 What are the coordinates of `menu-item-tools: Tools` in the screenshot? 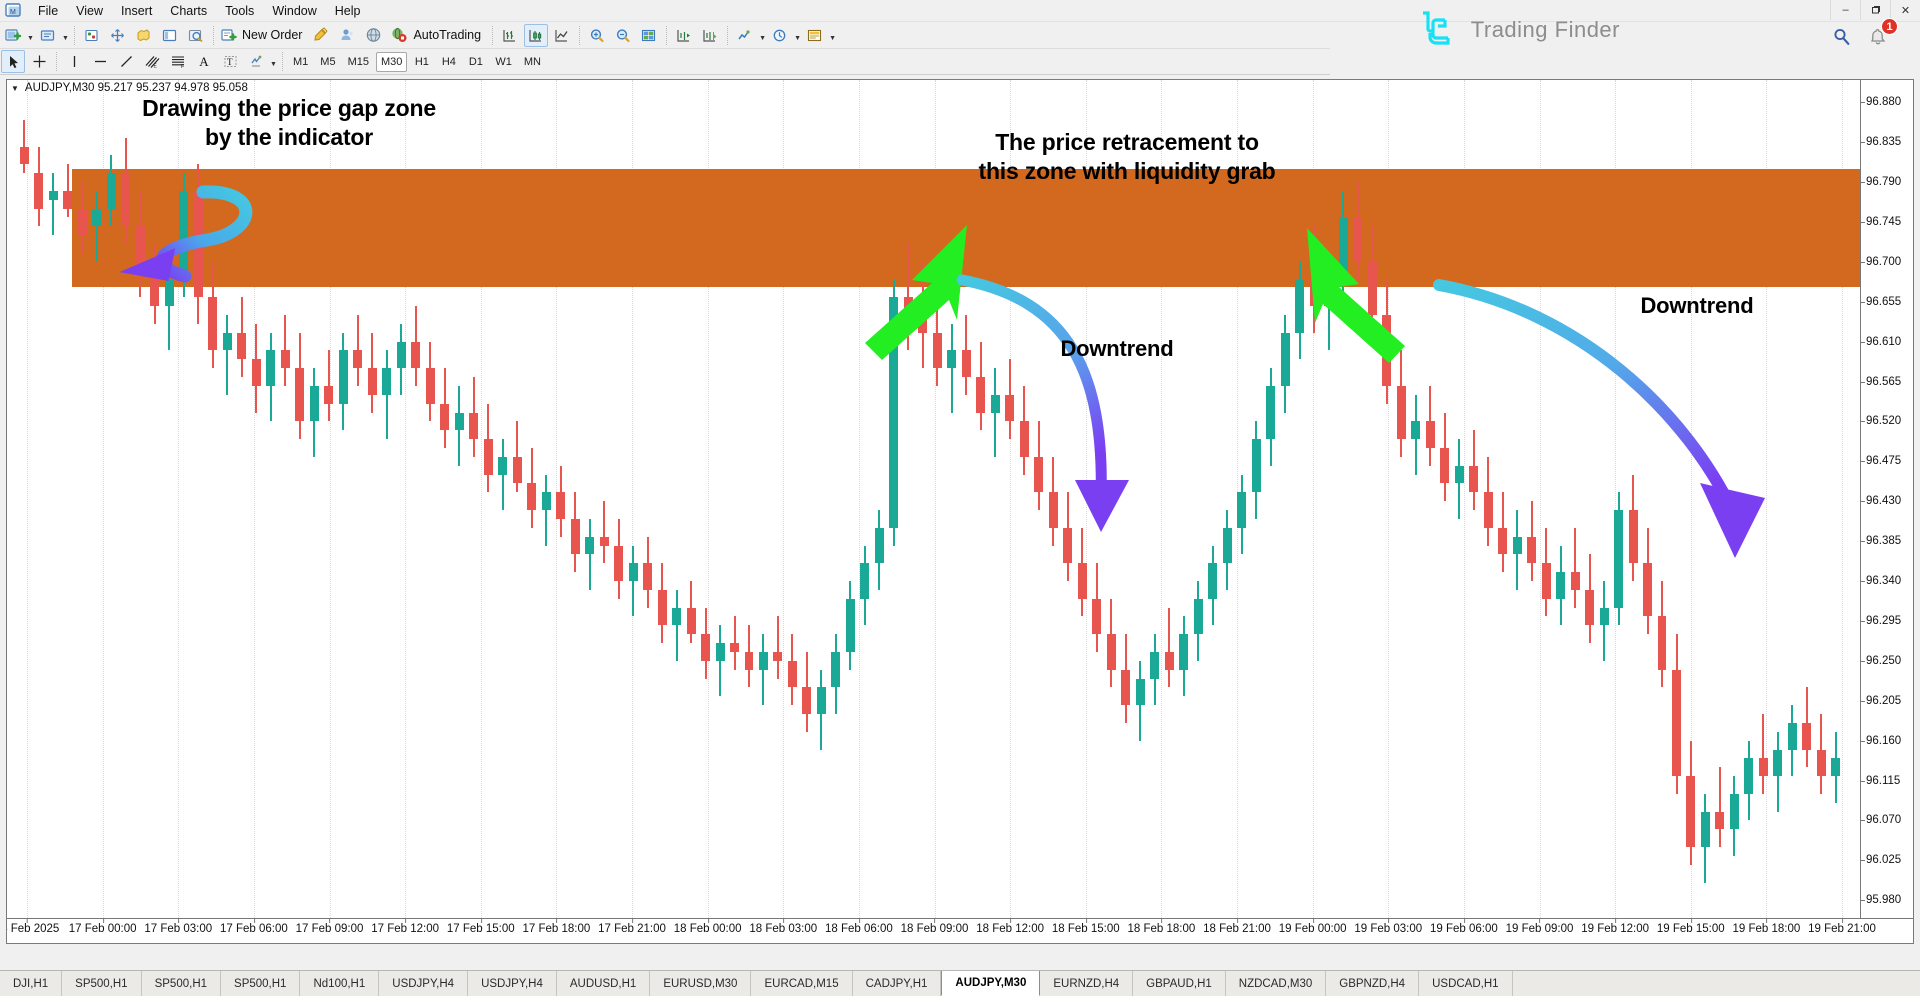 It's located at (239, 11).